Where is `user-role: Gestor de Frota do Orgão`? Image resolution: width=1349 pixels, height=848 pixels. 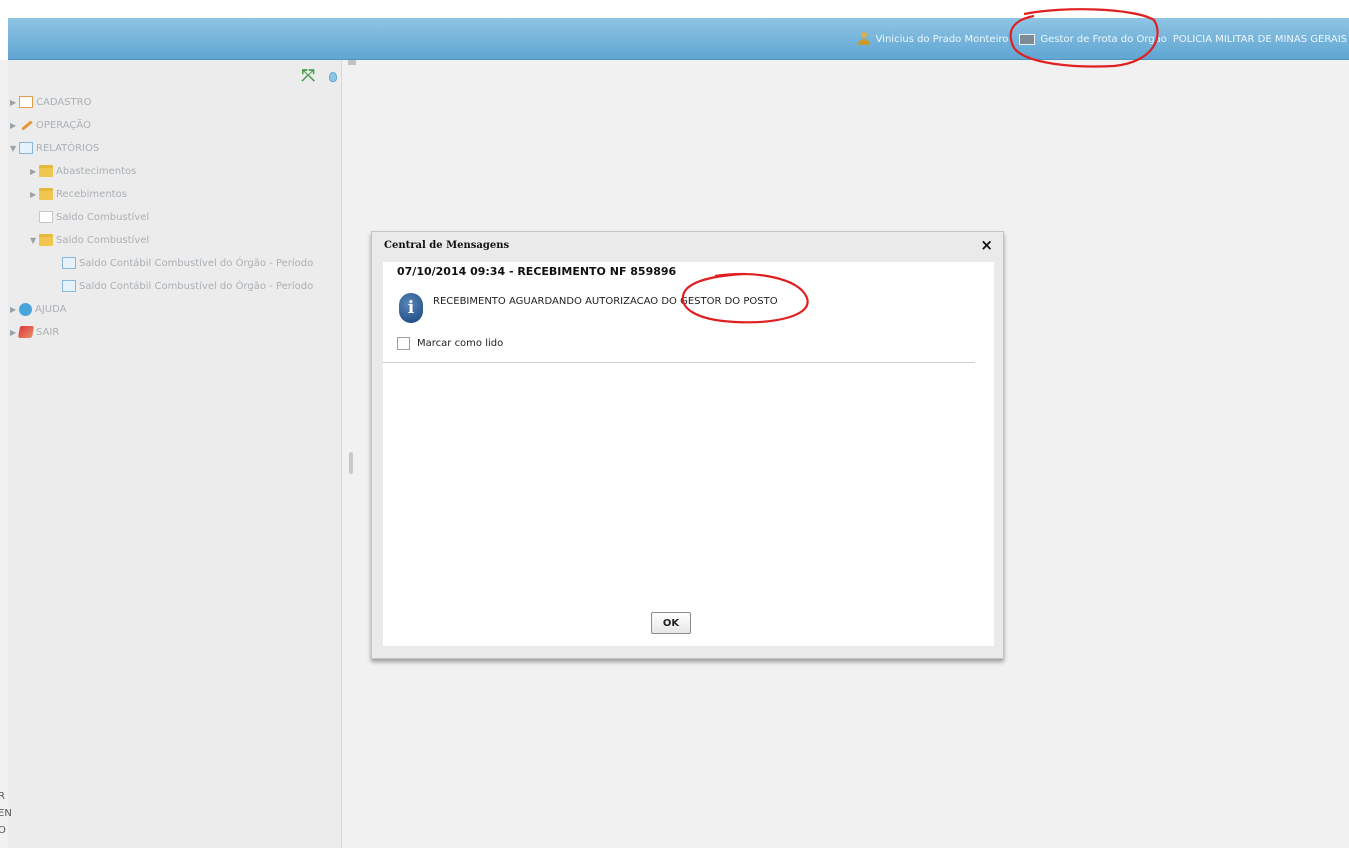 user-role: Gestor de Frota do Orgão is located at coordinates (1103, 39).